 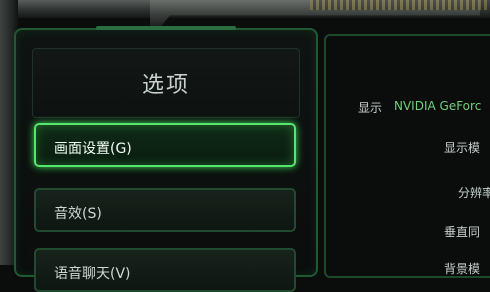 What do you see at coordinates (437, 106) in the screenshot?
I see `display-adapter-value: NVIDIA GeForc` at bounding box center [437, 106].